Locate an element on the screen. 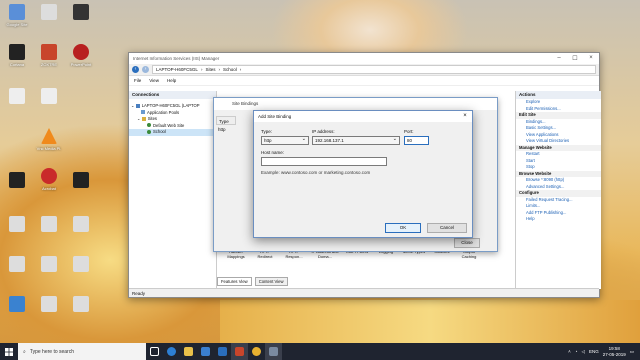 Image resolution: width=640 pixels, height=360 pixels. network-icon: ◔ is located at coordinates (576, 351).